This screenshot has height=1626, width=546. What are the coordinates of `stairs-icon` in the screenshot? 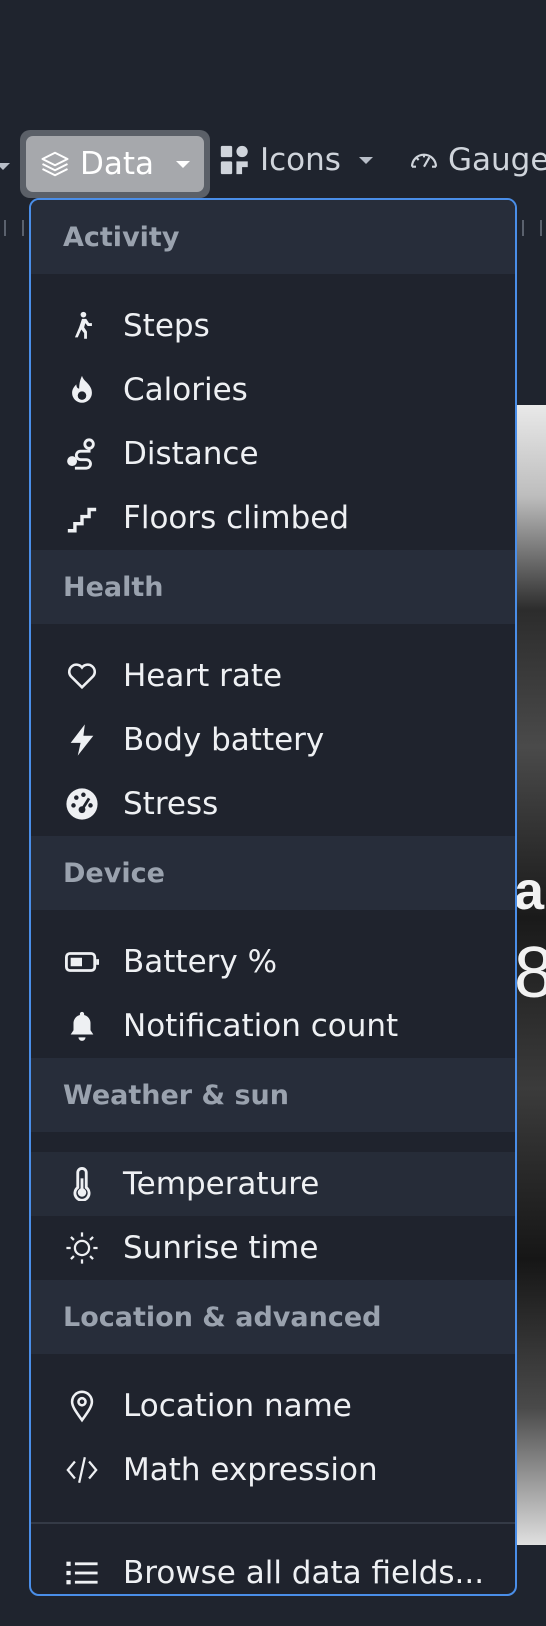 It's located at (82, 518).